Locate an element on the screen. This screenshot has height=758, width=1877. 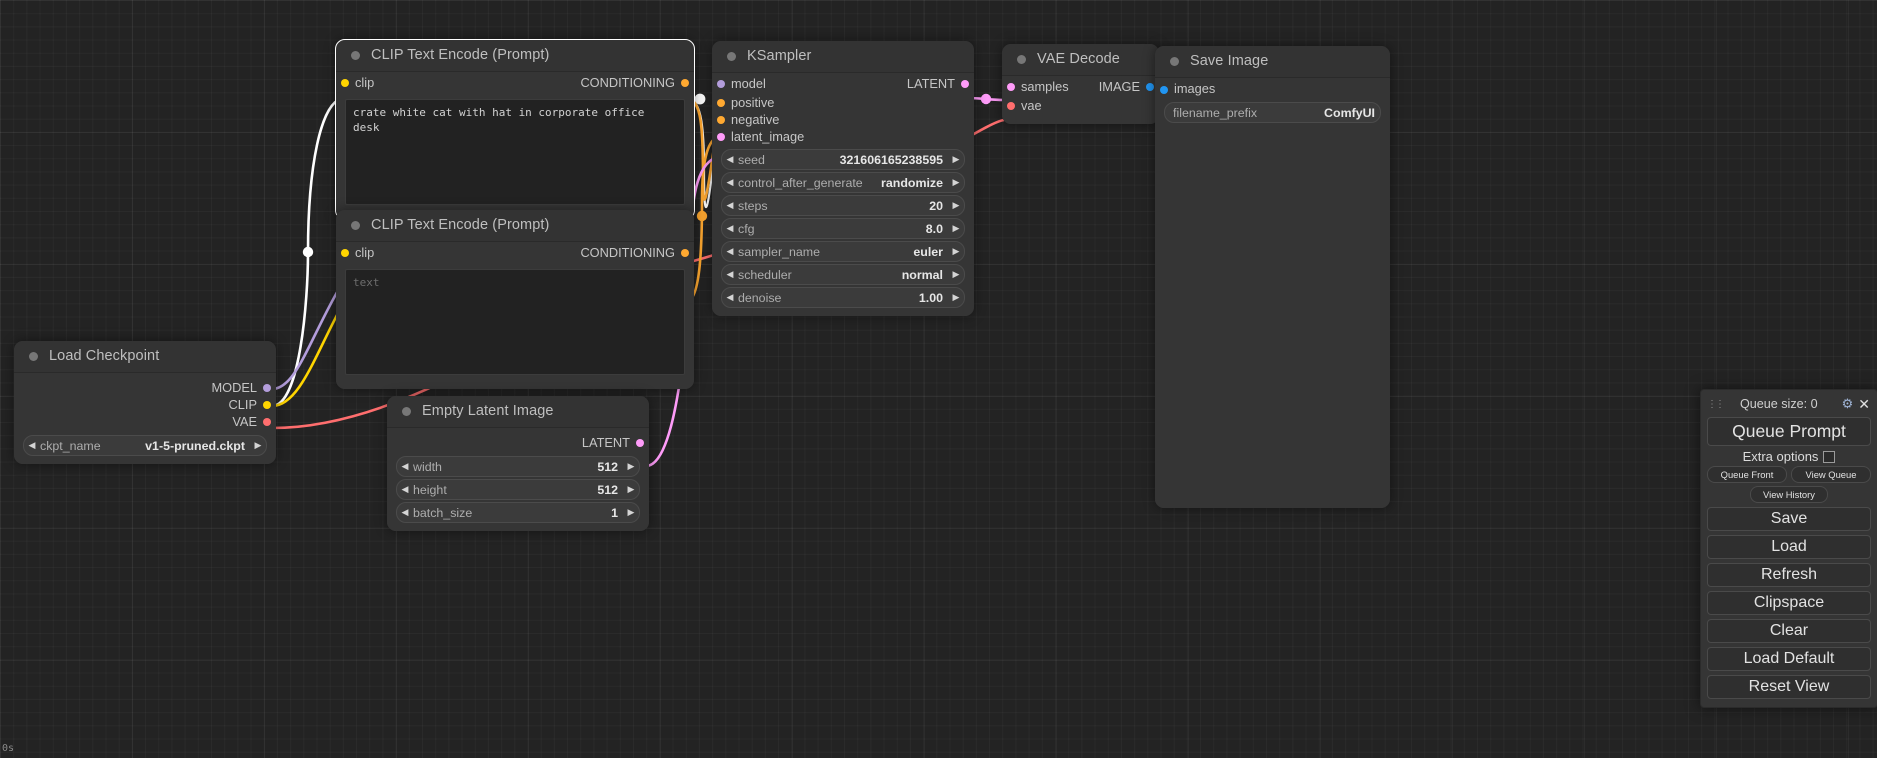
drag-handle-icon: ⋮⋮ is located at coordinates (1716, 404).